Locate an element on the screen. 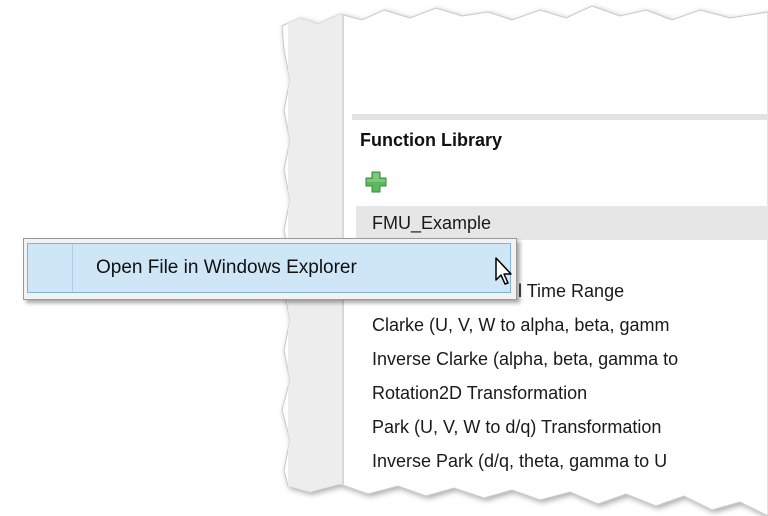 The height and width of the screenshot is (516, 768). context-menu: Open File in Windows Explorer is located at coordinates (270, 269).